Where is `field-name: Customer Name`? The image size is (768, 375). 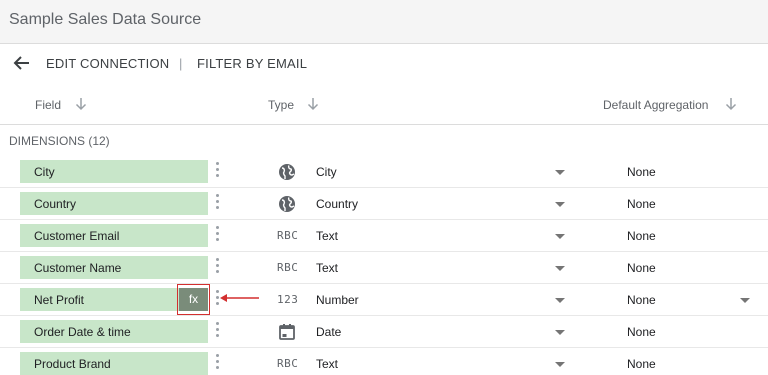 field-name: Customer Name is located at coordinates (78, 268).